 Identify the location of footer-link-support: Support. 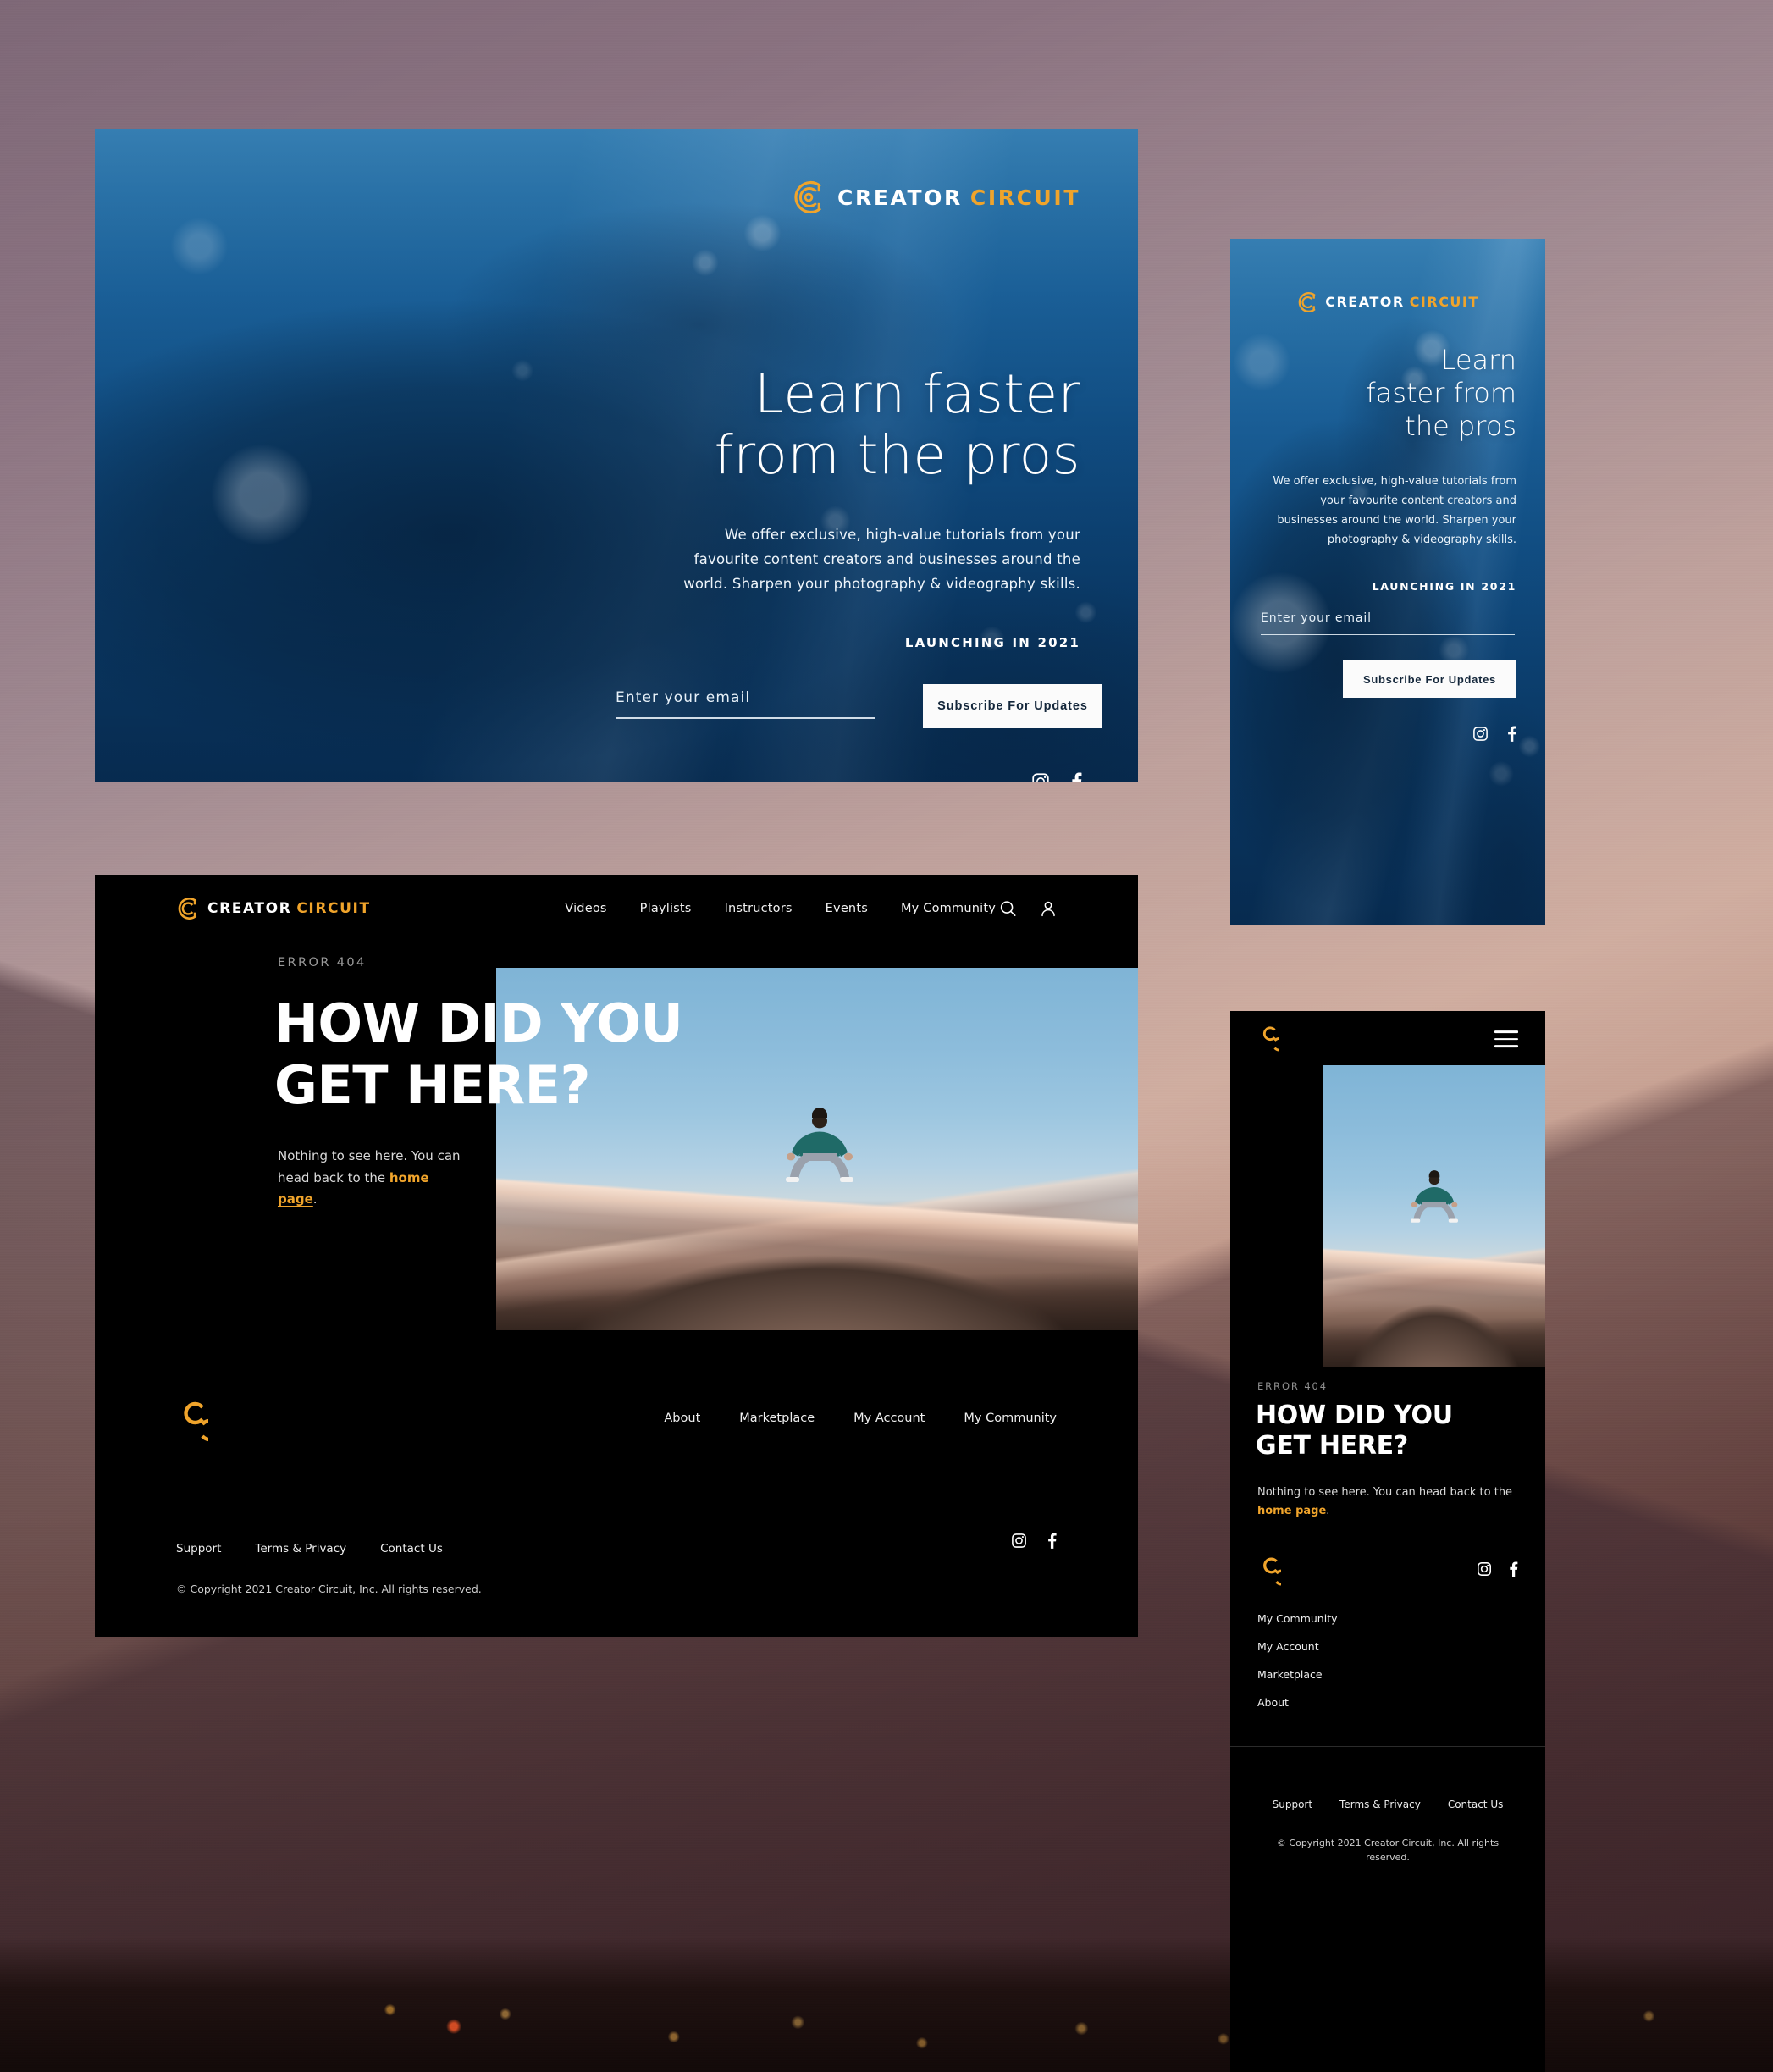
(198, 1548).